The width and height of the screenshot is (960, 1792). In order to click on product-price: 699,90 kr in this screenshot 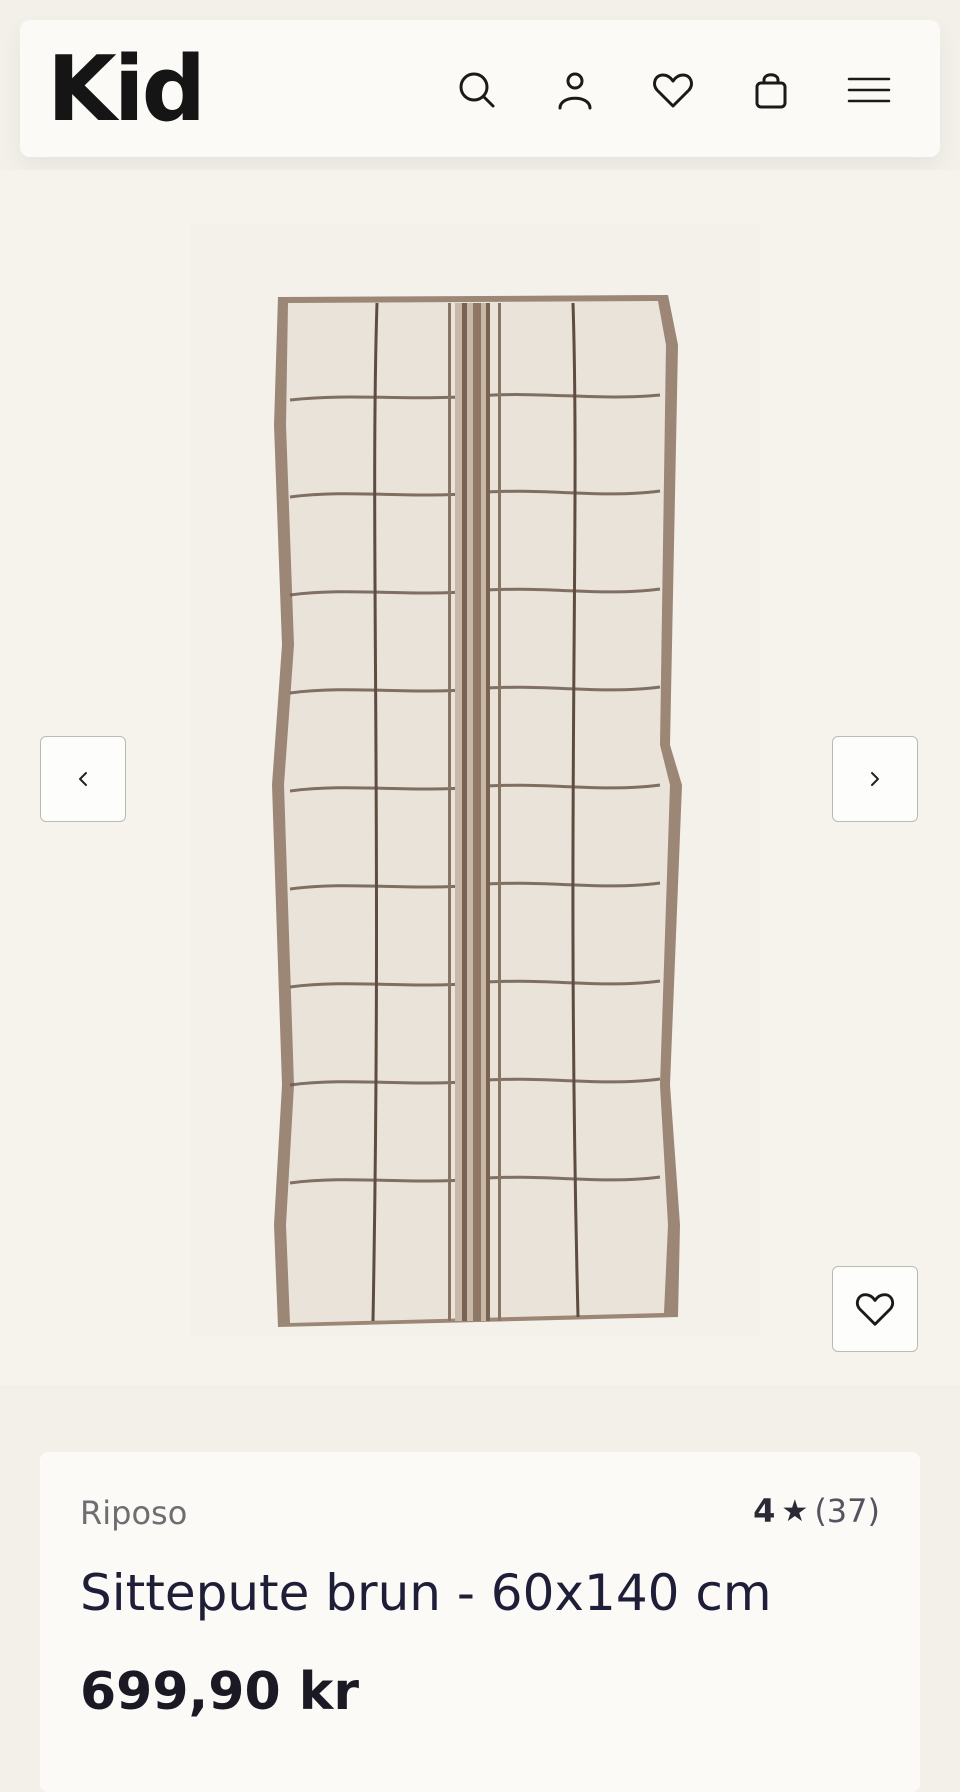, I will do `click(219, 1692)`.